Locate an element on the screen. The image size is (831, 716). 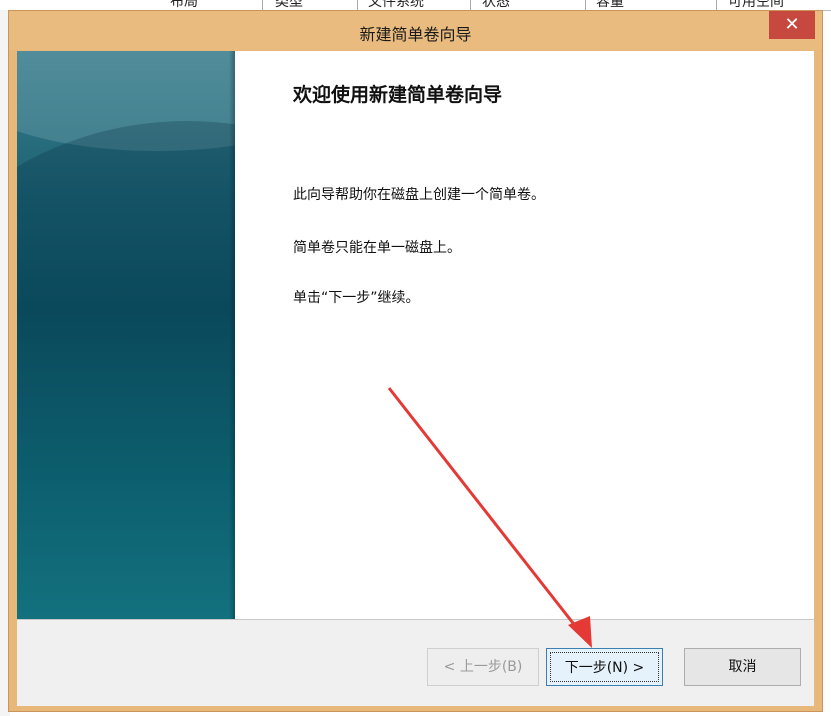
dialog-title: 新建简单卷向导 is located at coordinates (415, 34).